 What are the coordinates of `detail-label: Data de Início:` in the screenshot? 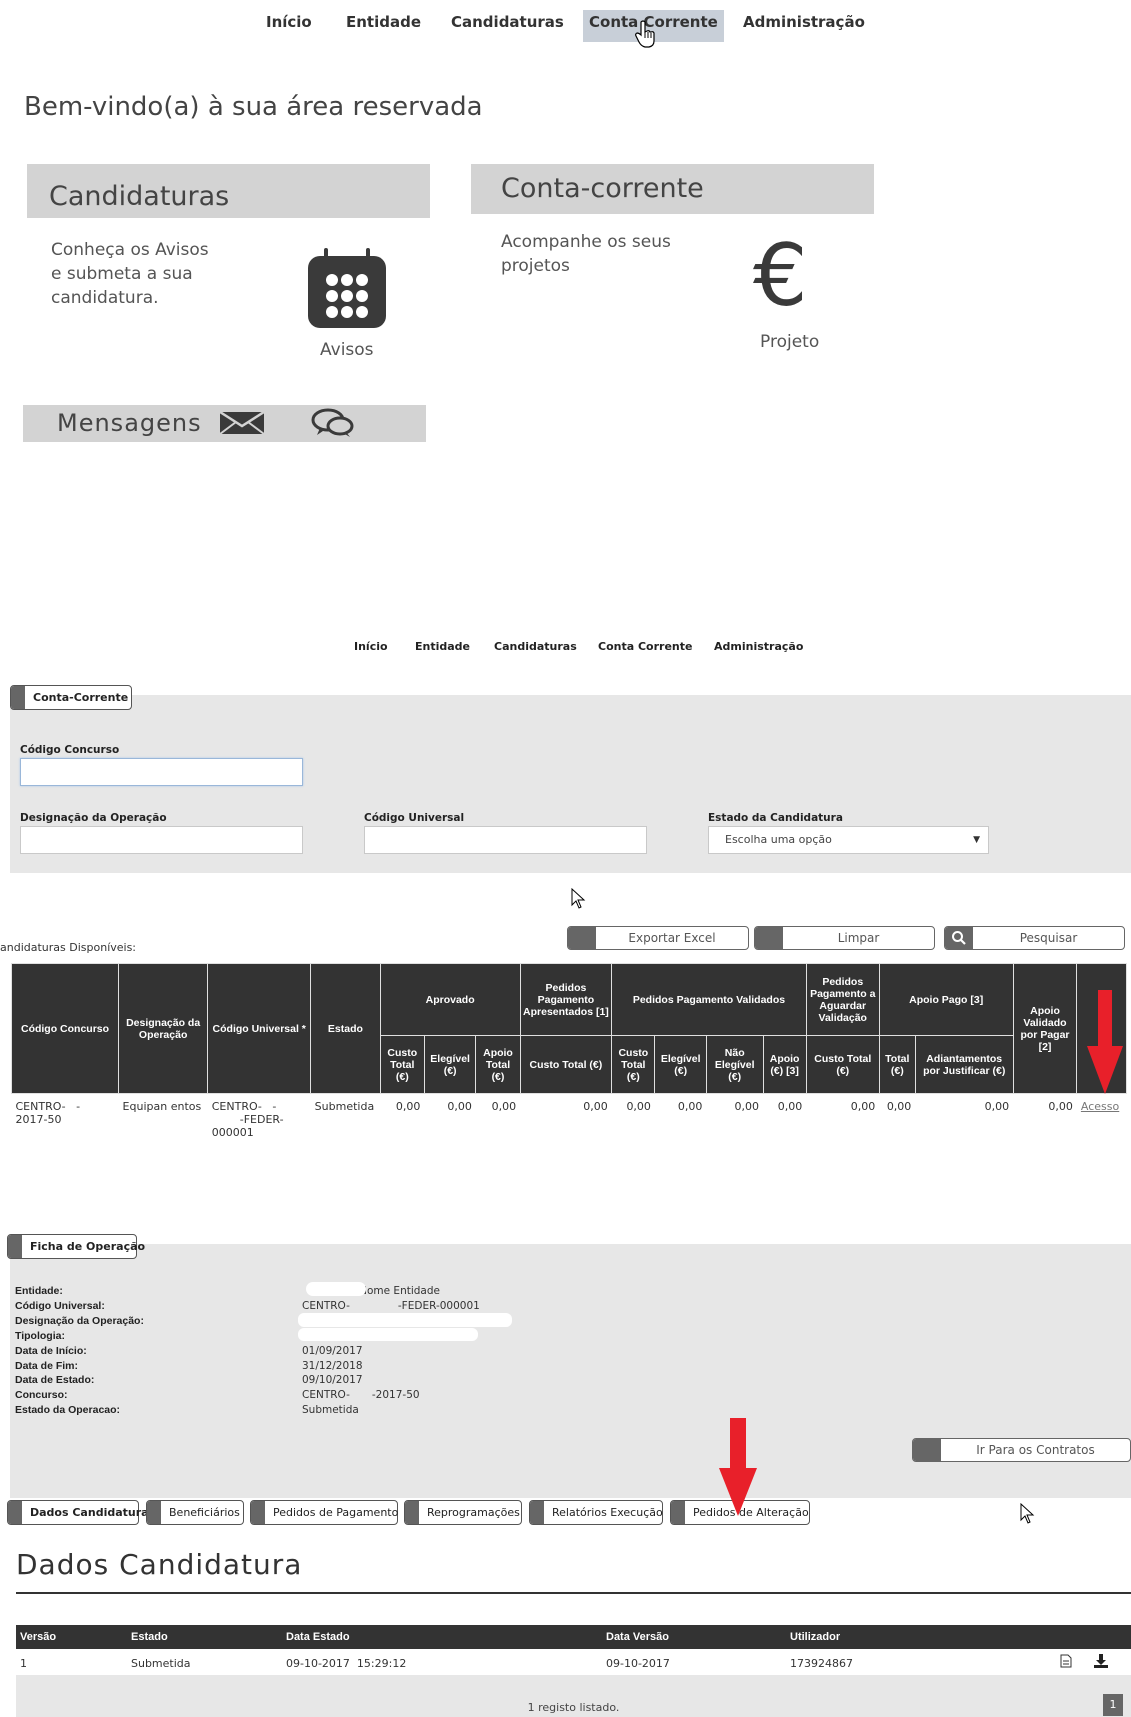 It's located at (51, 1351).